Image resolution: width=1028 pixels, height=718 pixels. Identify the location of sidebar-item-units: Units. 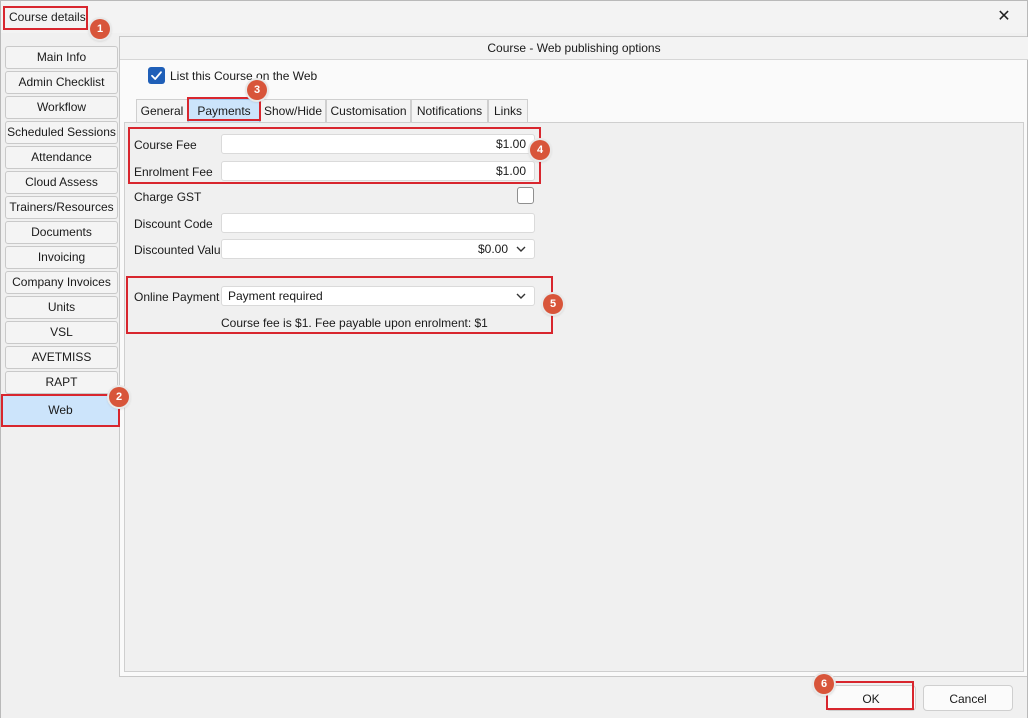
(61, 307).